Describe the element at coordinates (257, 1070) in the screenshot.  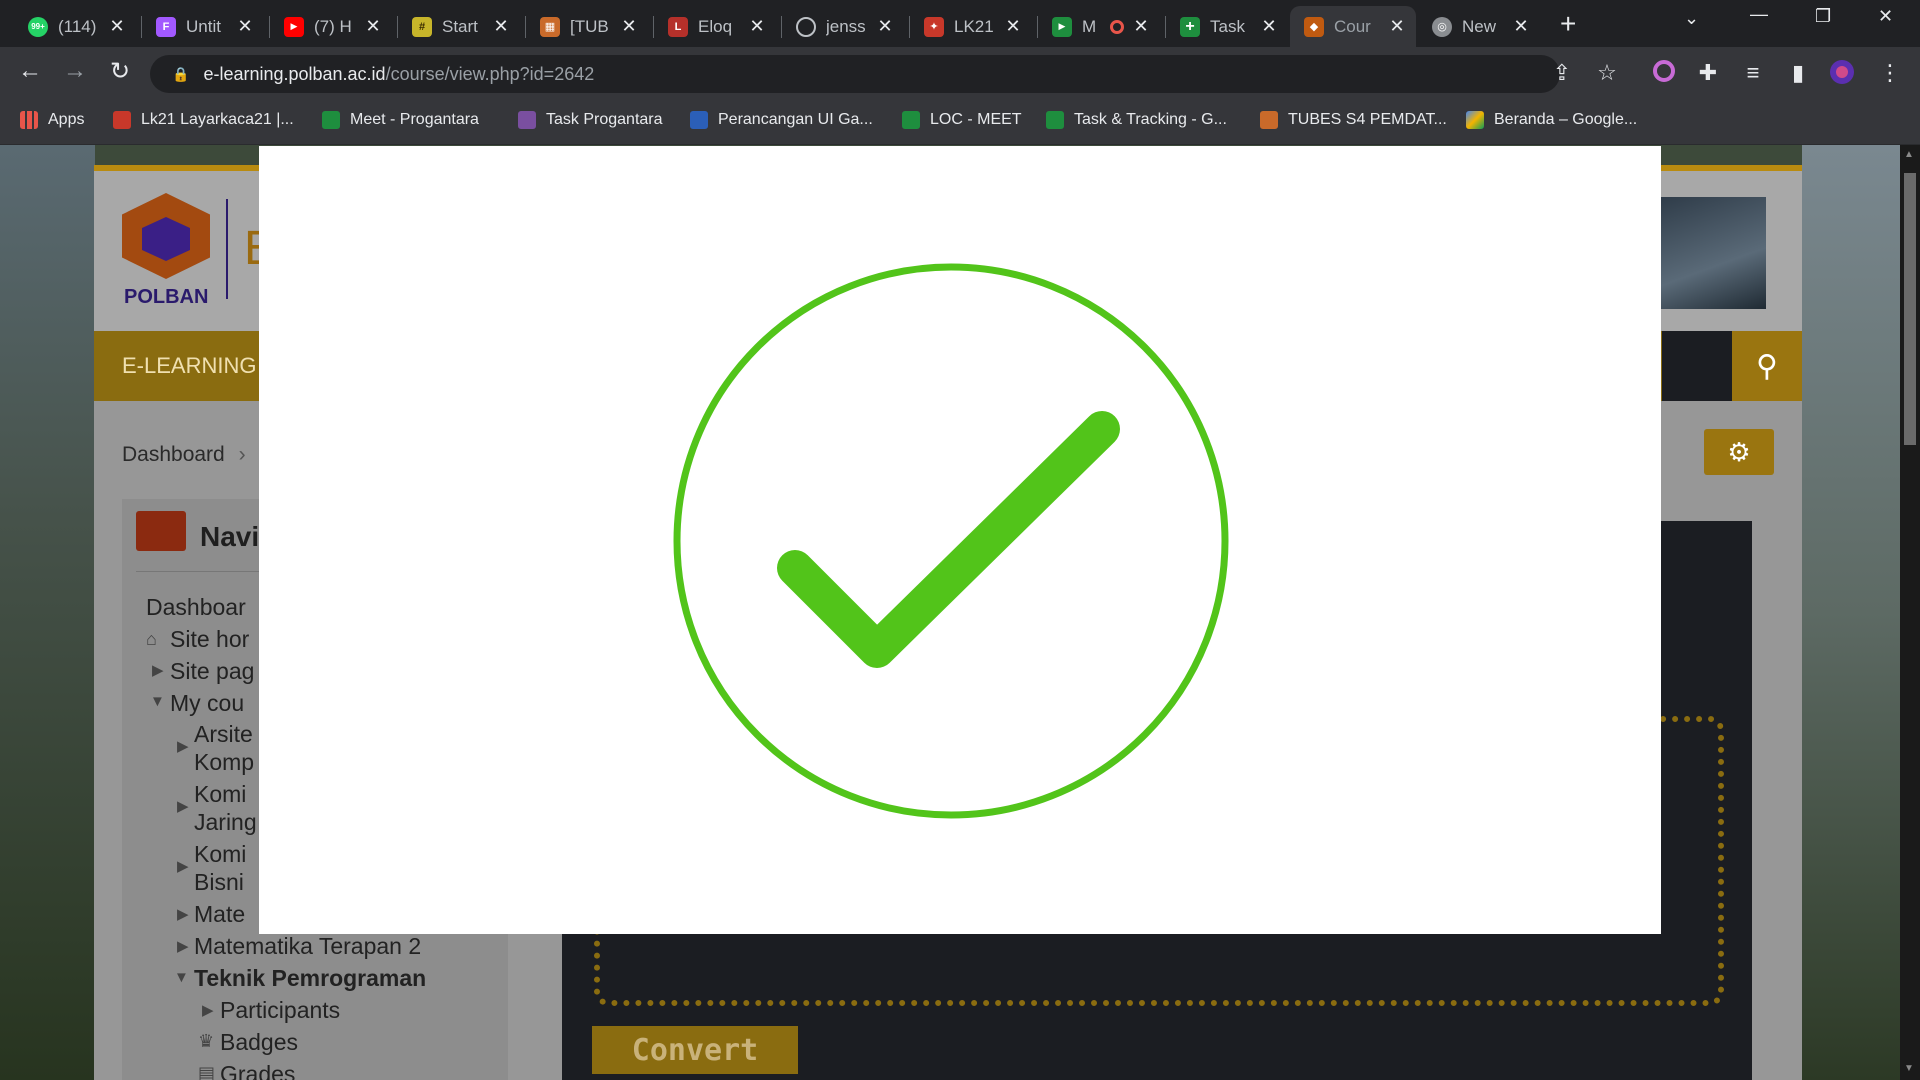
I see `nav-item-grades: Grades` at that location.